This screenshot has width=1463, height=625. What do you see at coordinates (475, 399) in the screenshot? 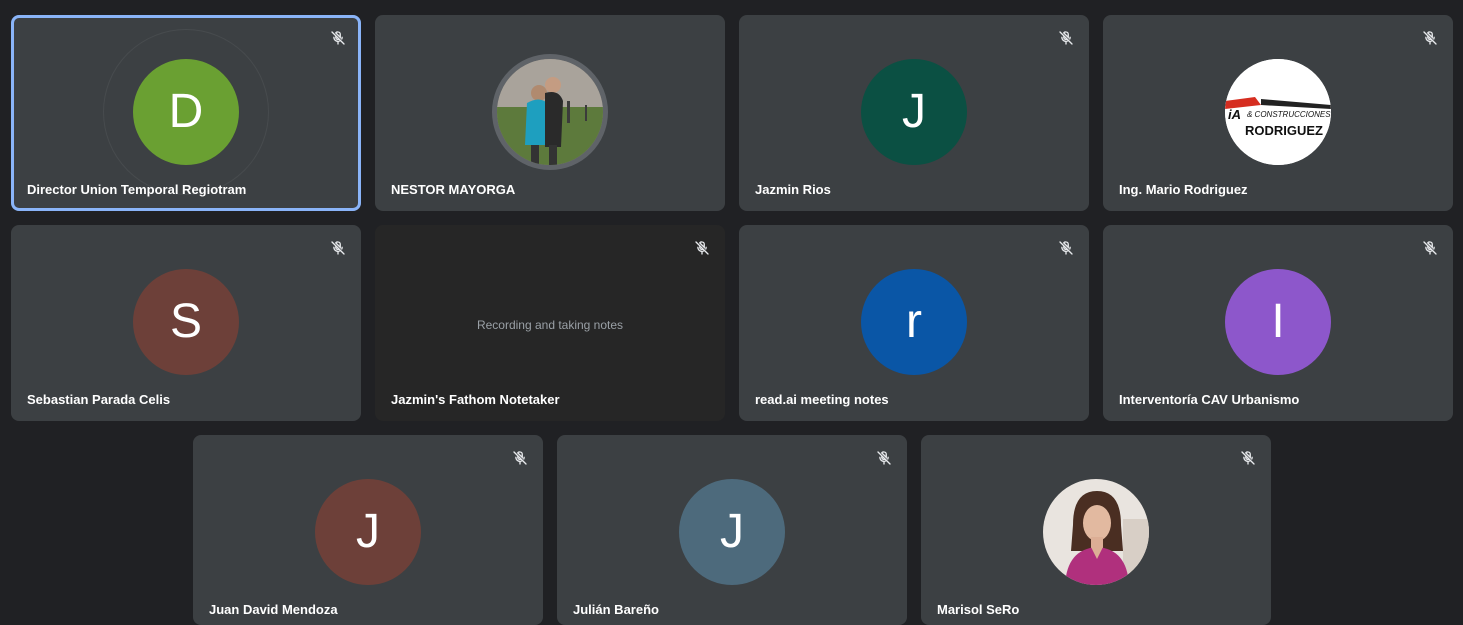
I see `participant-name: Jazmin's Fathom Notetaker` at bounding box center [475, 399].